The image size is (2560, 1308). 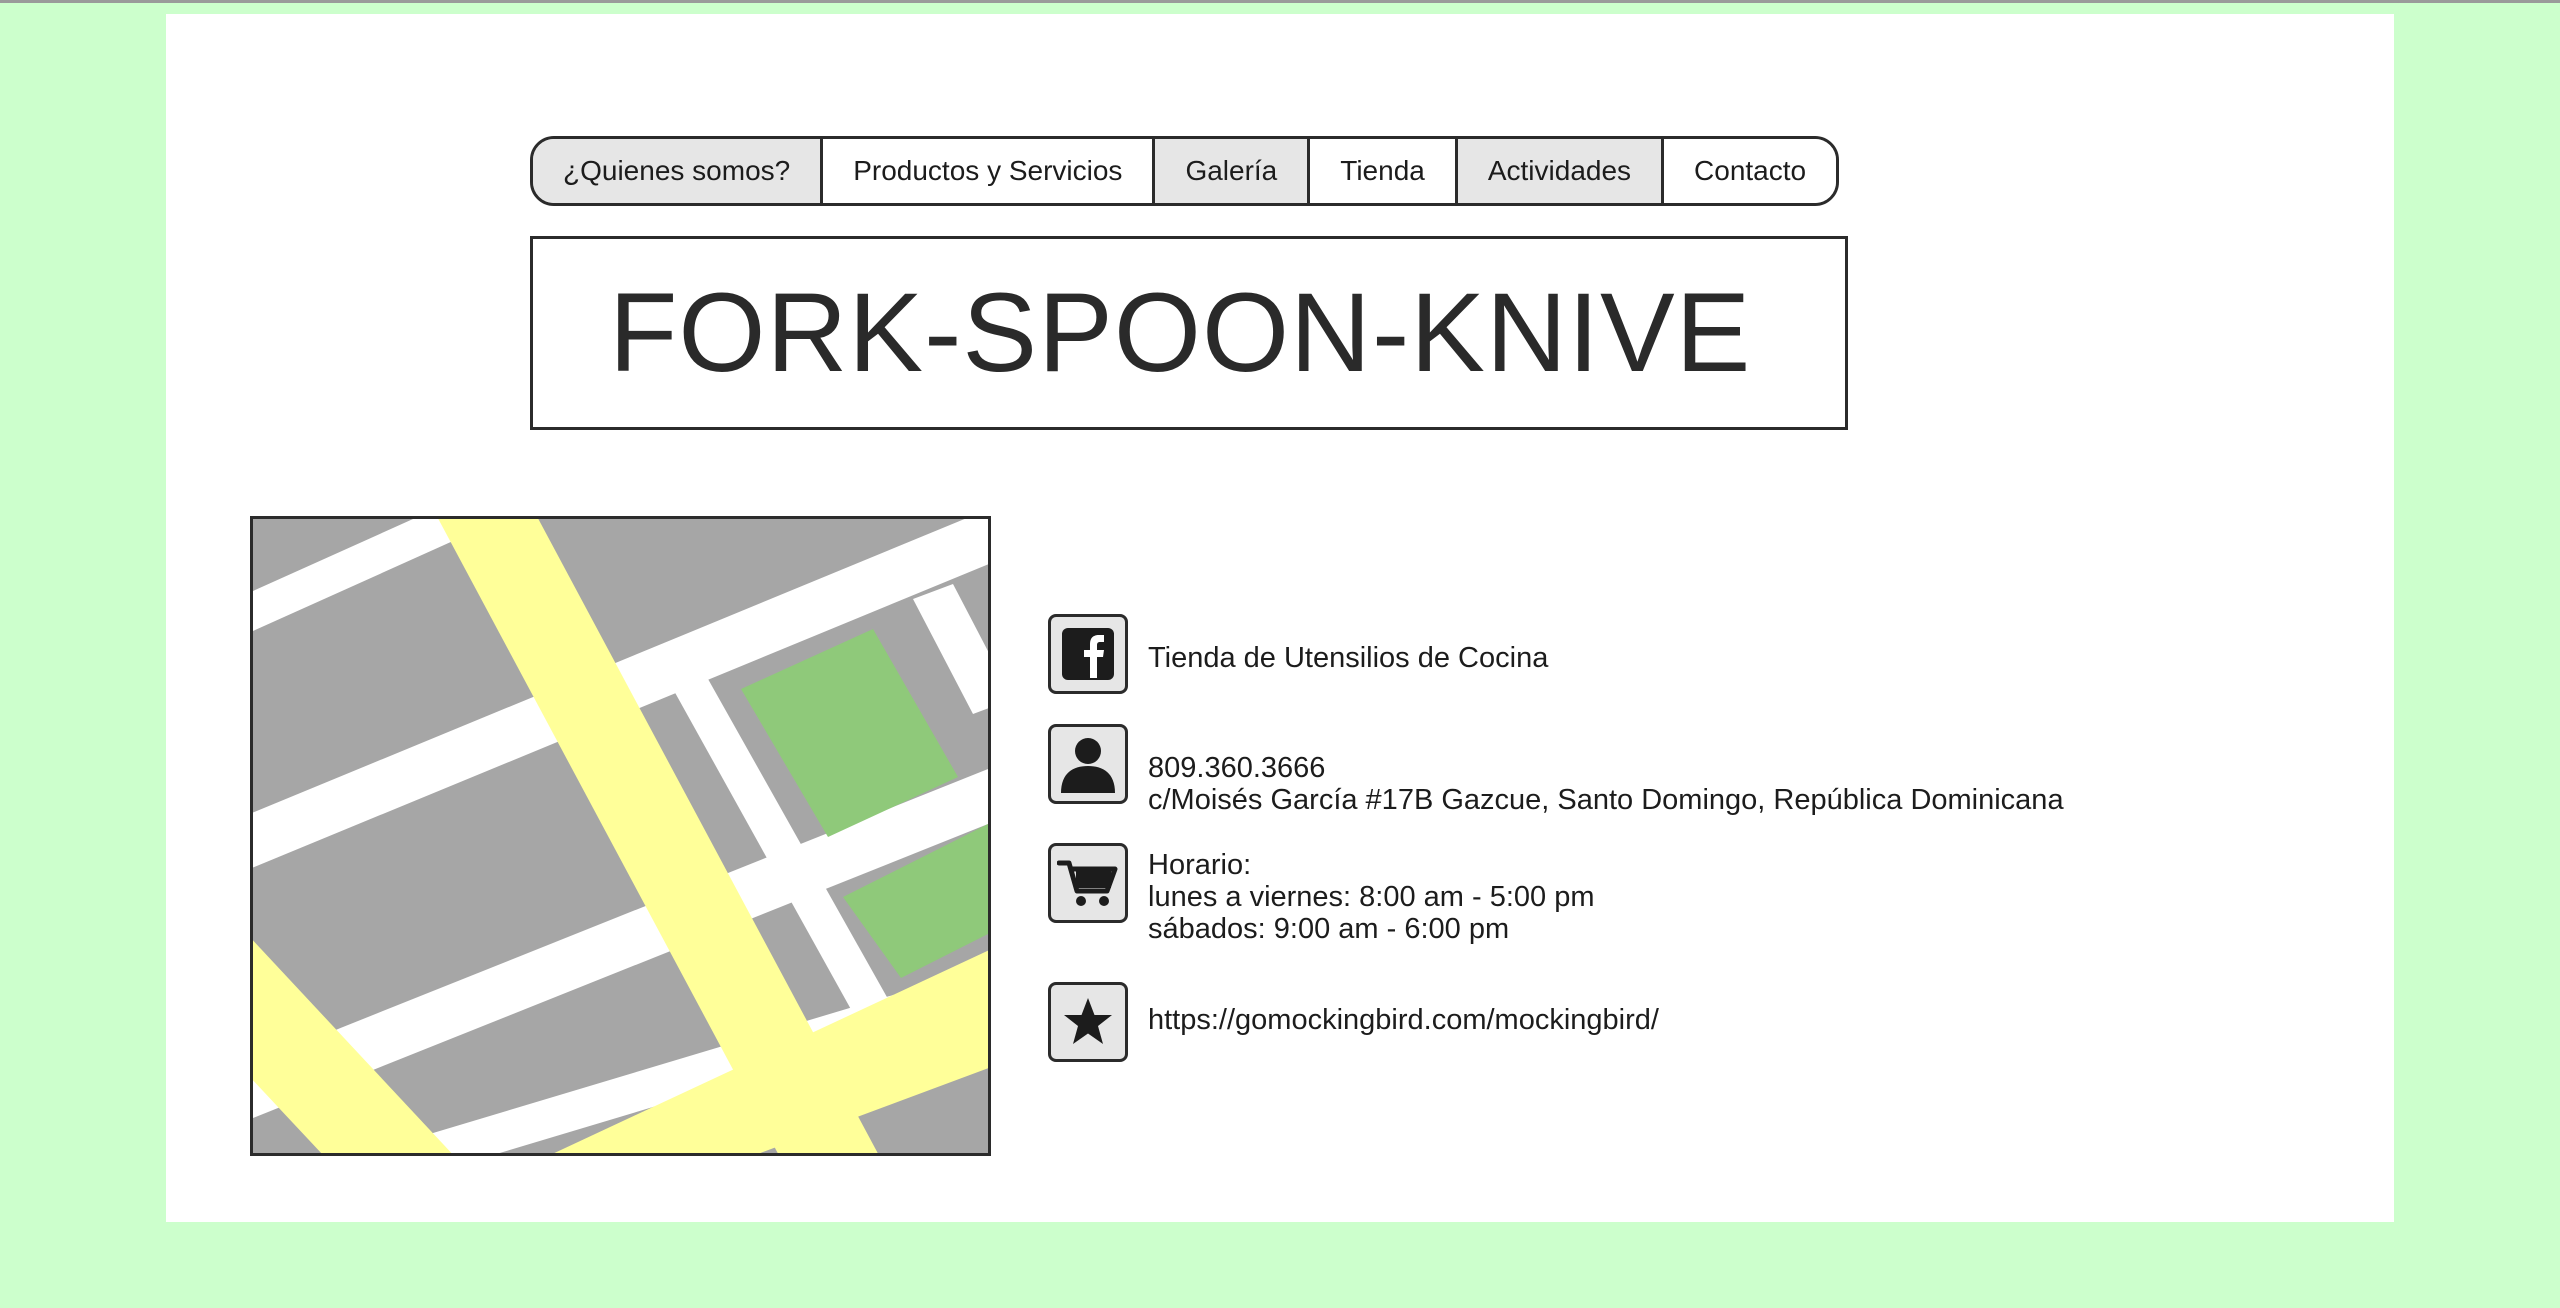 I want to click on shopping-cart-icon, so click(x=1088, y=883).